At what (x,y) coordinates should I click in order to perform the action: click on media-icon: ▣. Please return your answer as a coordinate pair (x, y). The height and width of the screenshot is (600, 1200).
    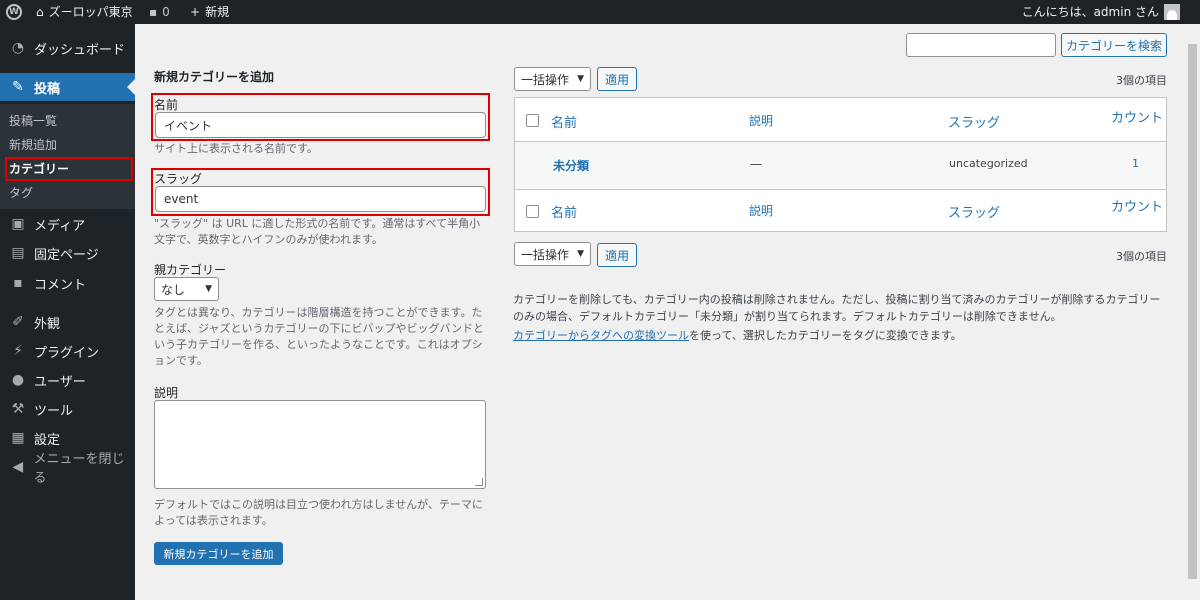
    Looking at the image, I should click on (18, 224).